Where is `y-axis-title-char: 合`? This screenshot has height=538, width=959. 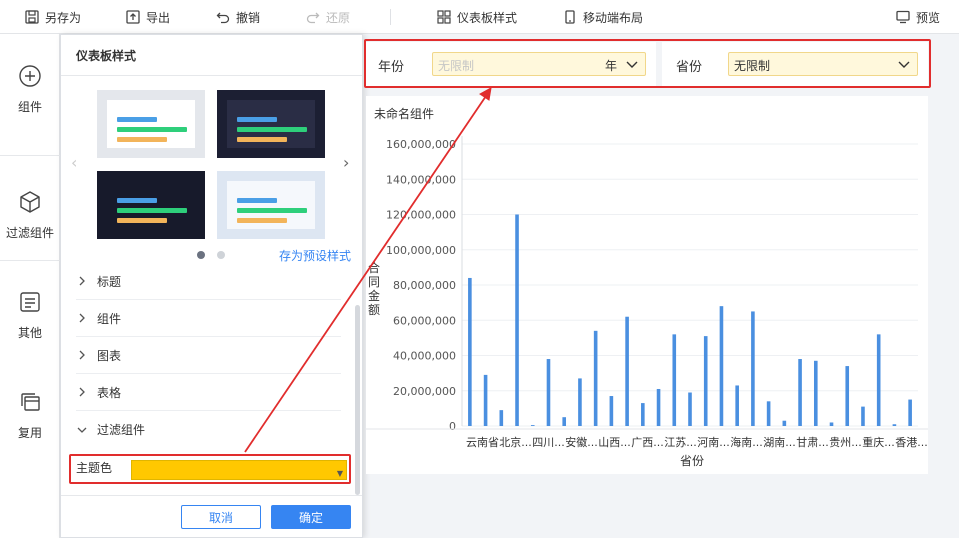
y-axis-title-char: 合 is located at coordinates (374, 267).